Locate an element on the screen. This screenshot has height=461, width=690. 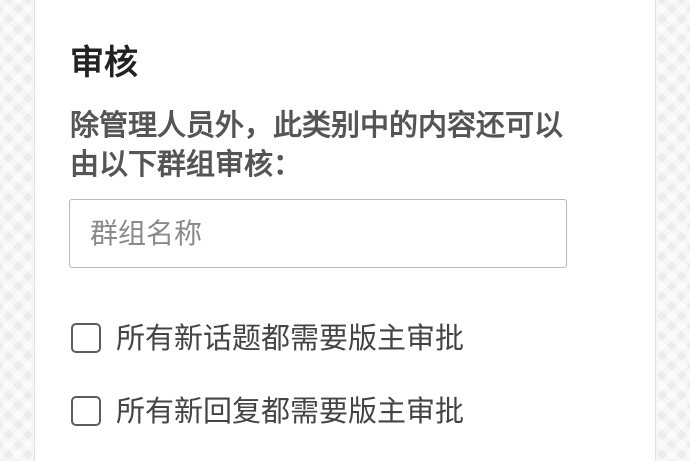
require-topic-approval-checkbox is located at coordinates (86, 338).